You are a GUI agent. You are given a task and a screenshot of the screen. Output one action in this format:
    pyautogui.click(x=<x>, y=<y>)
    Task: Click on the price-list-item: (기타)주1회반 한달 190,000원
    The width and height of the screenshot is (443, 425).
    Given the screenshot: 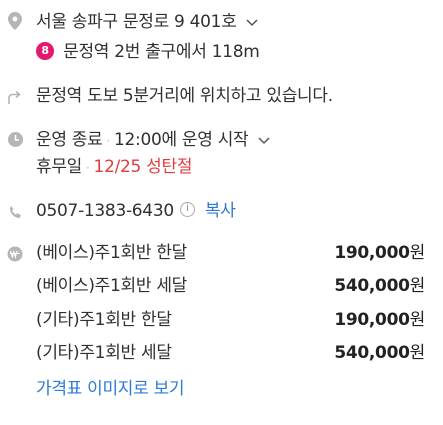 What is the action you would take?
    pyautogui.click(x=230, y=320)
    